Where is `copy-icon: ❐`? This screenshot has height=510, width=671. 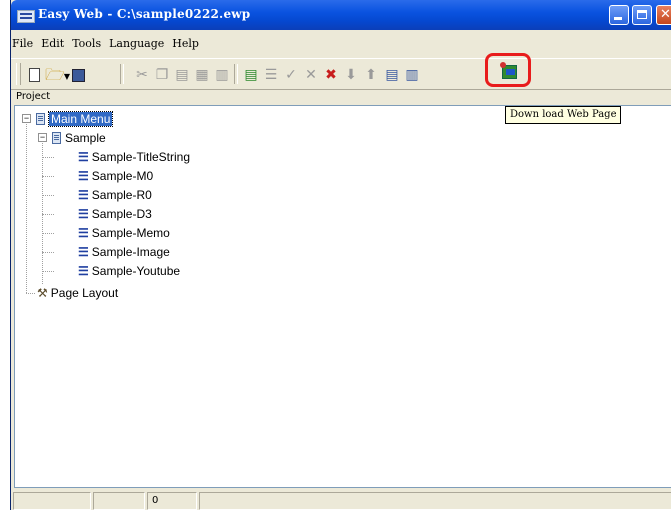
copy-icon: ❐ is located at coordinates (162, 75).